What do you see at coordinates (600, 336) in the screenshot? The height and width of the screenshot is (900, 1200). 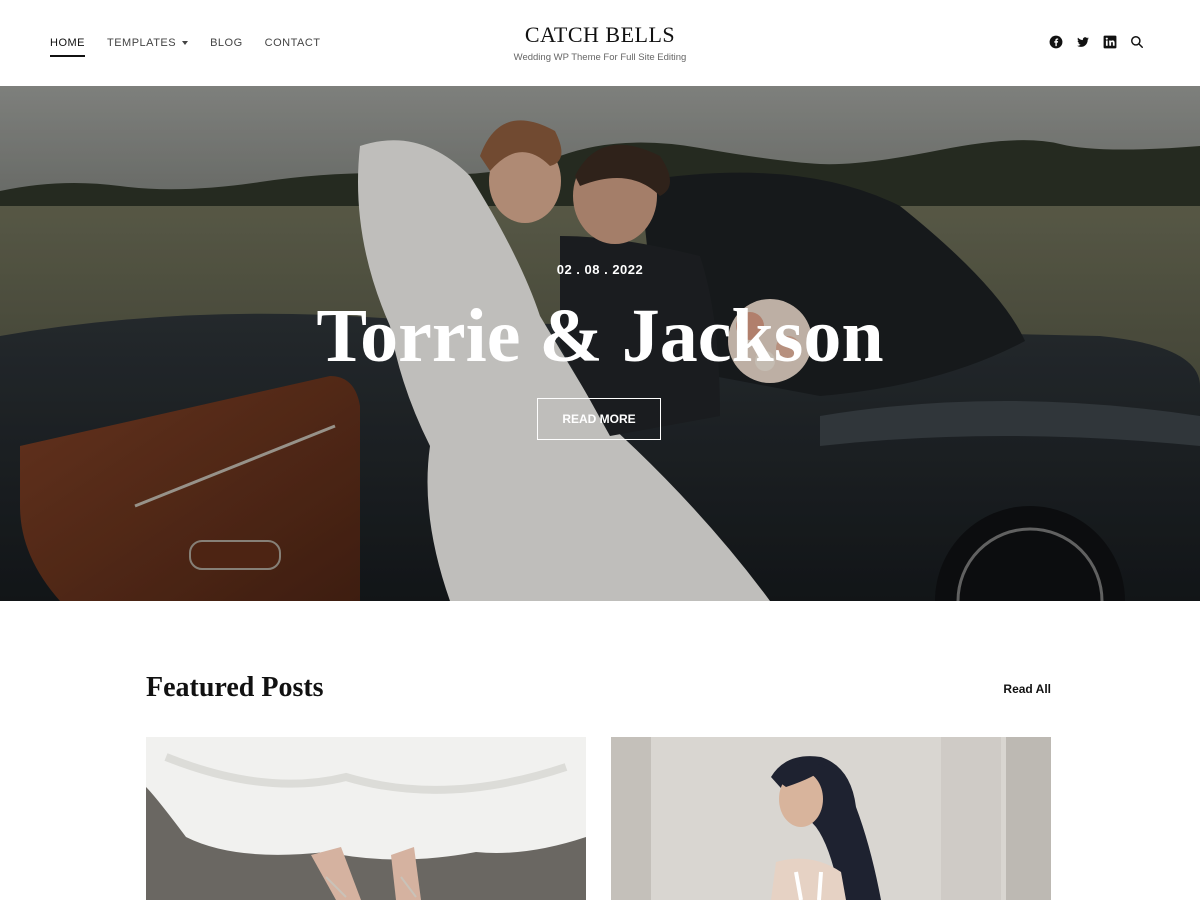 I see `hero-title: Torrie & Jackson` at bounding box center [600, 336].